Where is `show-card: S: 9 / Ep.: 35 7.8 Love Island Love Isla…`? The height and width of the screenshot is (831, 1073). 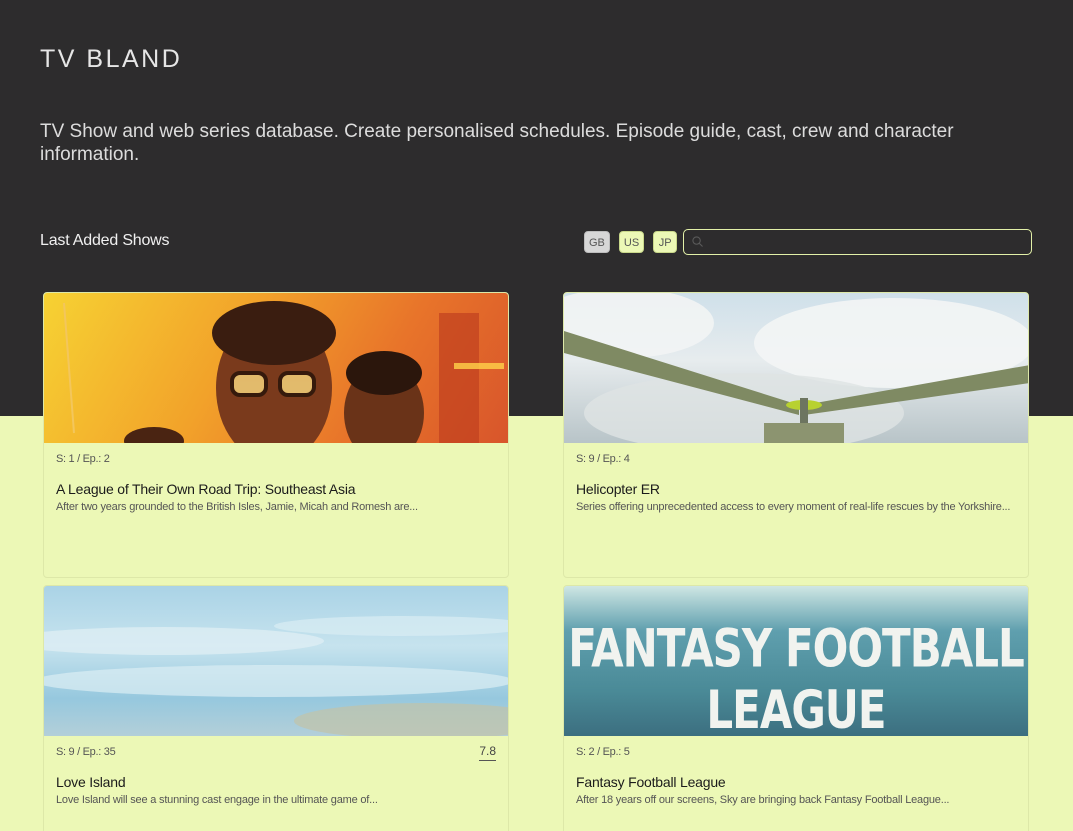
show-card: S: 9 / Ep.: 35 7.8 Love Island Love Isla… is located at coordinates (276, 708).